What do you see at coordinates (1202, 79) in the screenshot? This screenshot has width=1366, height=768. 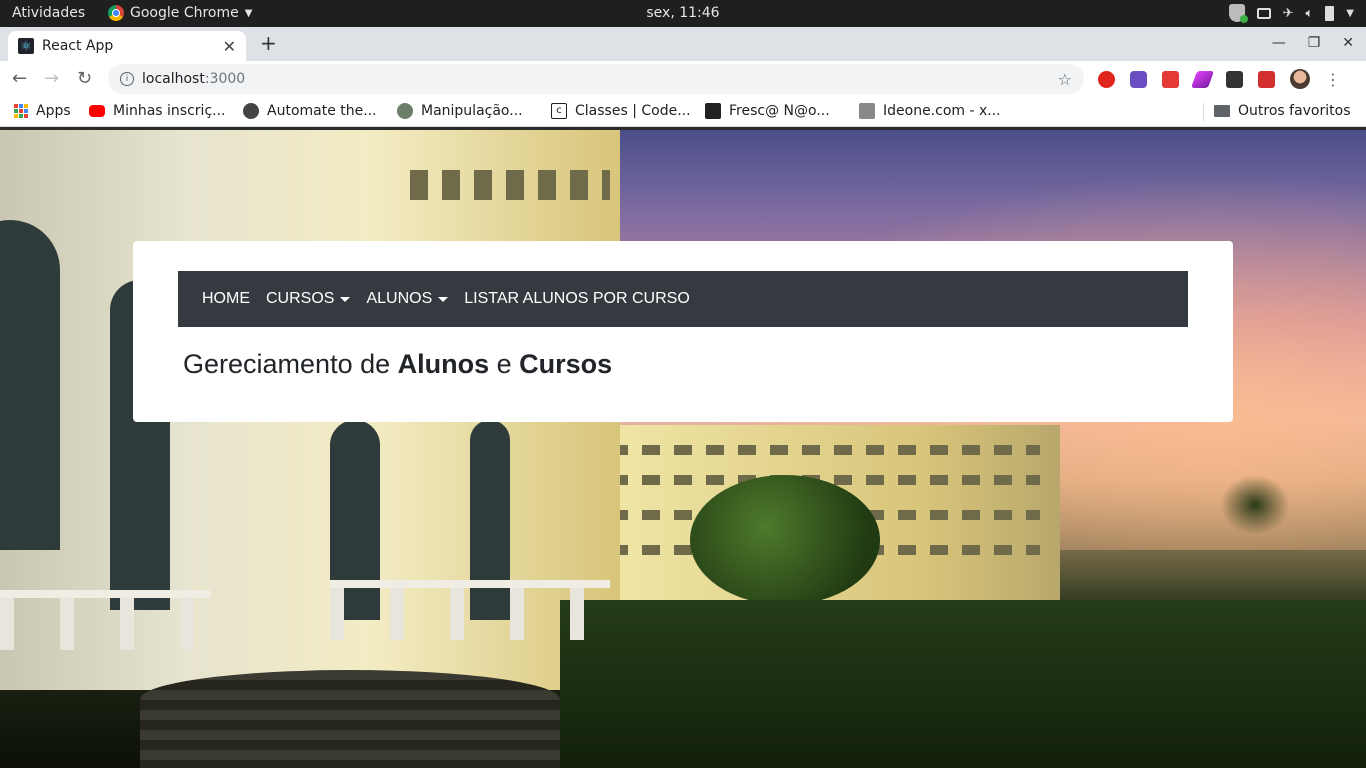 I see `pen-extension-icon` at bounding box center [1202, 79].